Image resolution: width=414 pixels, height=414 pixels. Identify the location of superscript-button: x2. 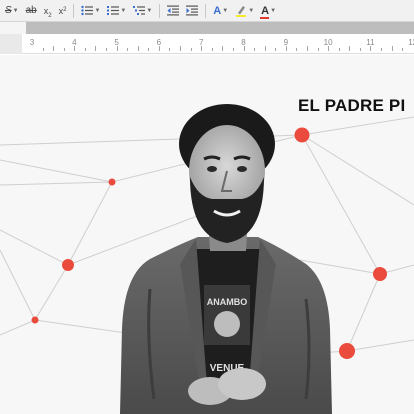
(63, 11).